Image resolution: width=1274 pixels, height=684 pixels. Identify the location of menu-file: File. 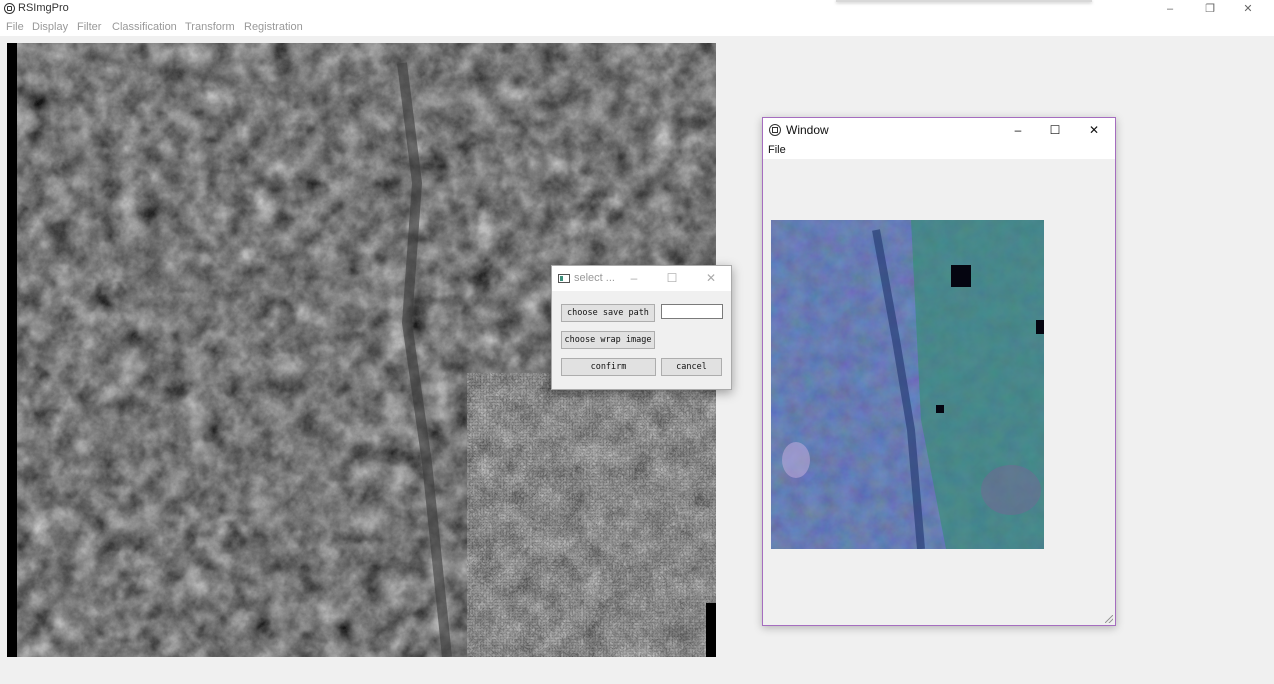
(15, 27).